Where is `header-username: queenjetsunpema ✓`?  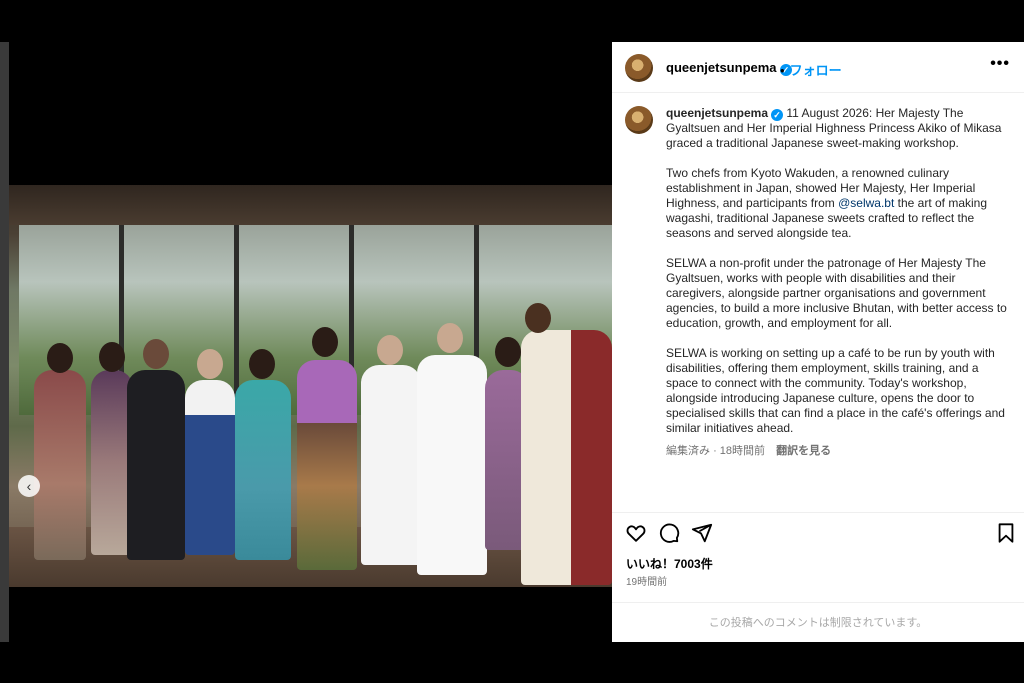 header-username: queenjetsunpema ✓ is located at coordinates (729, 68).